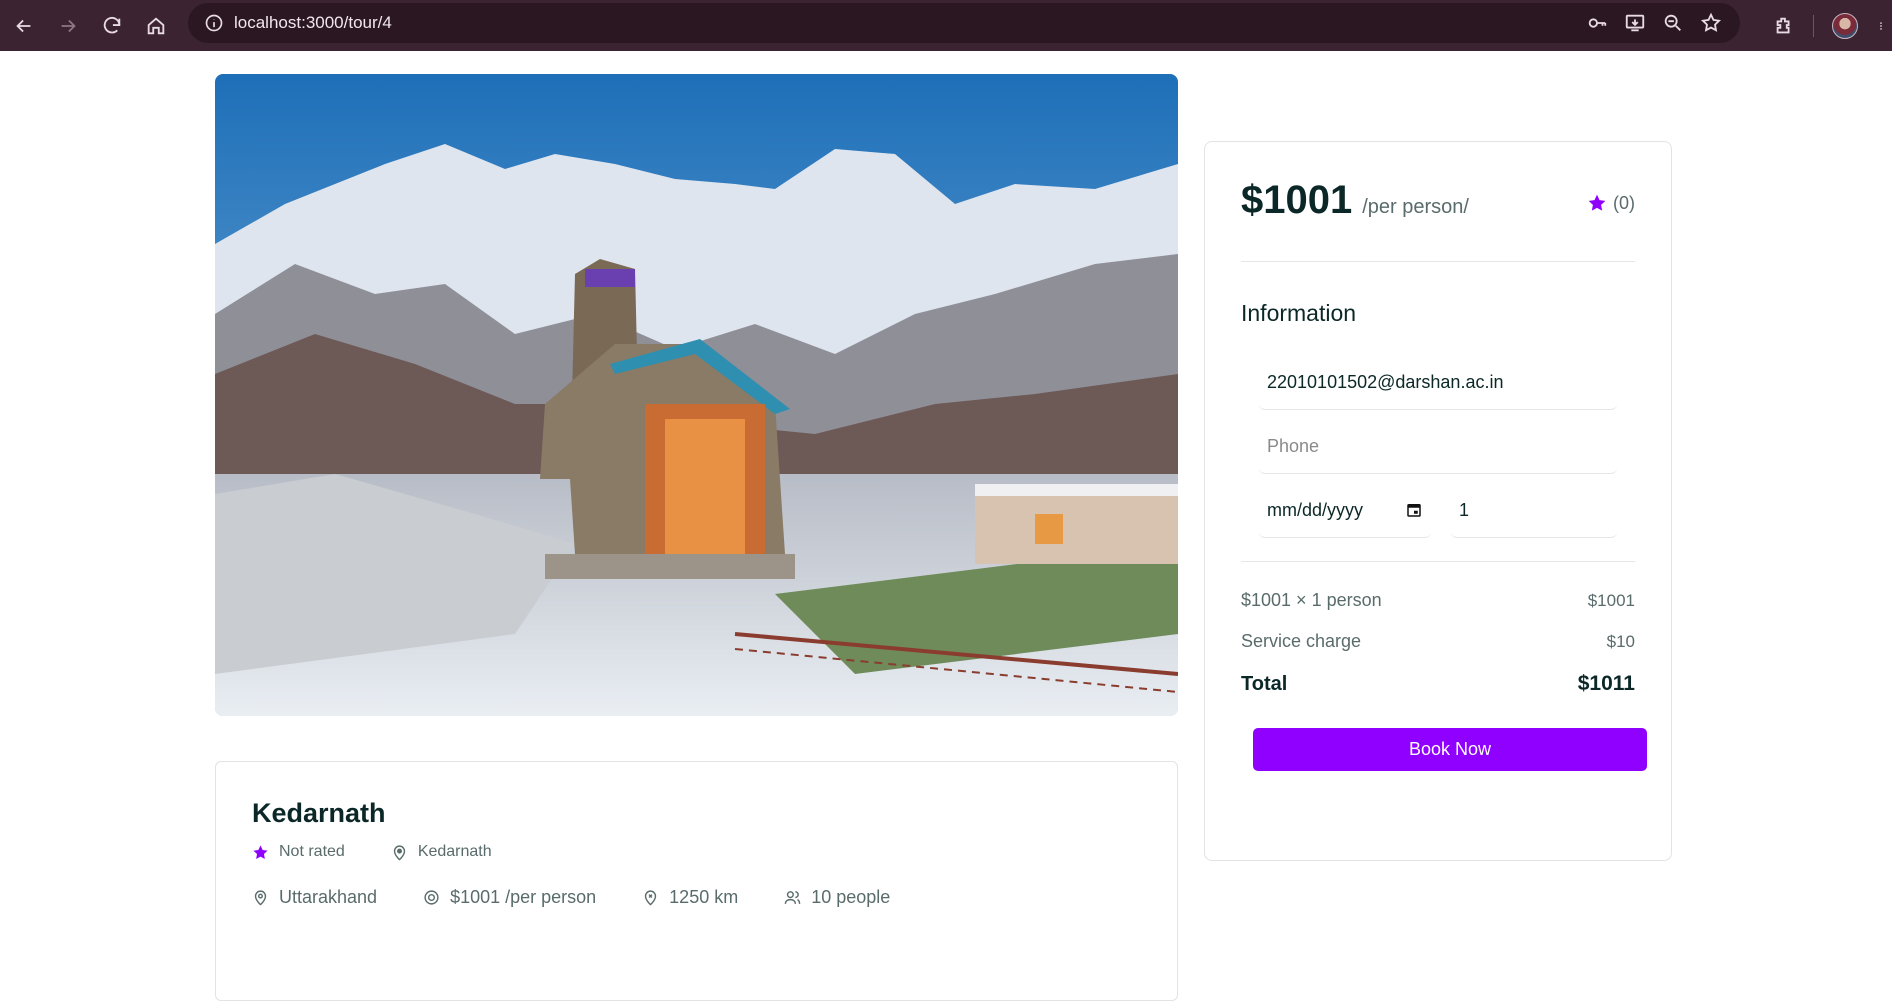 The height and width of the screenshot is (1001, 1892). I want to click on site-info-icon, so click(214, 23).